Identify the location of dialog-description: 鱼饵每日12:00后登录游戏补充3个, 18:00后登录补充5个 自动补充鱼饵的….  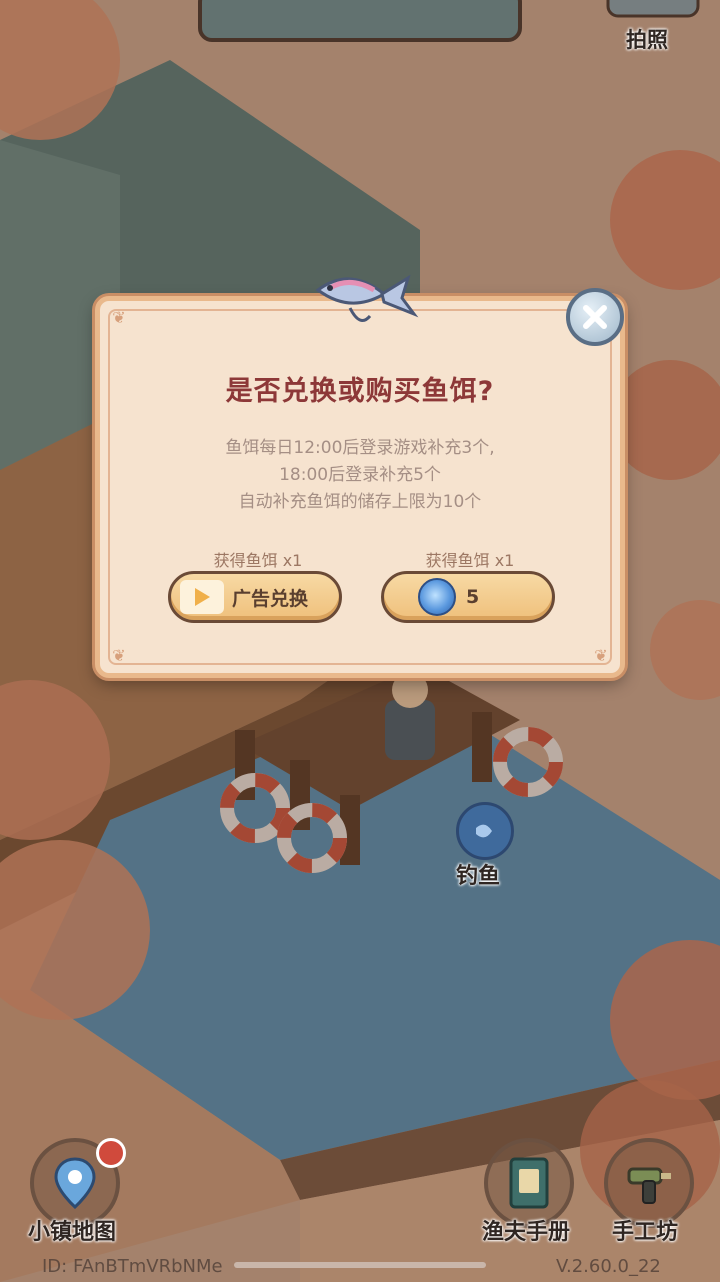
(360, 475).